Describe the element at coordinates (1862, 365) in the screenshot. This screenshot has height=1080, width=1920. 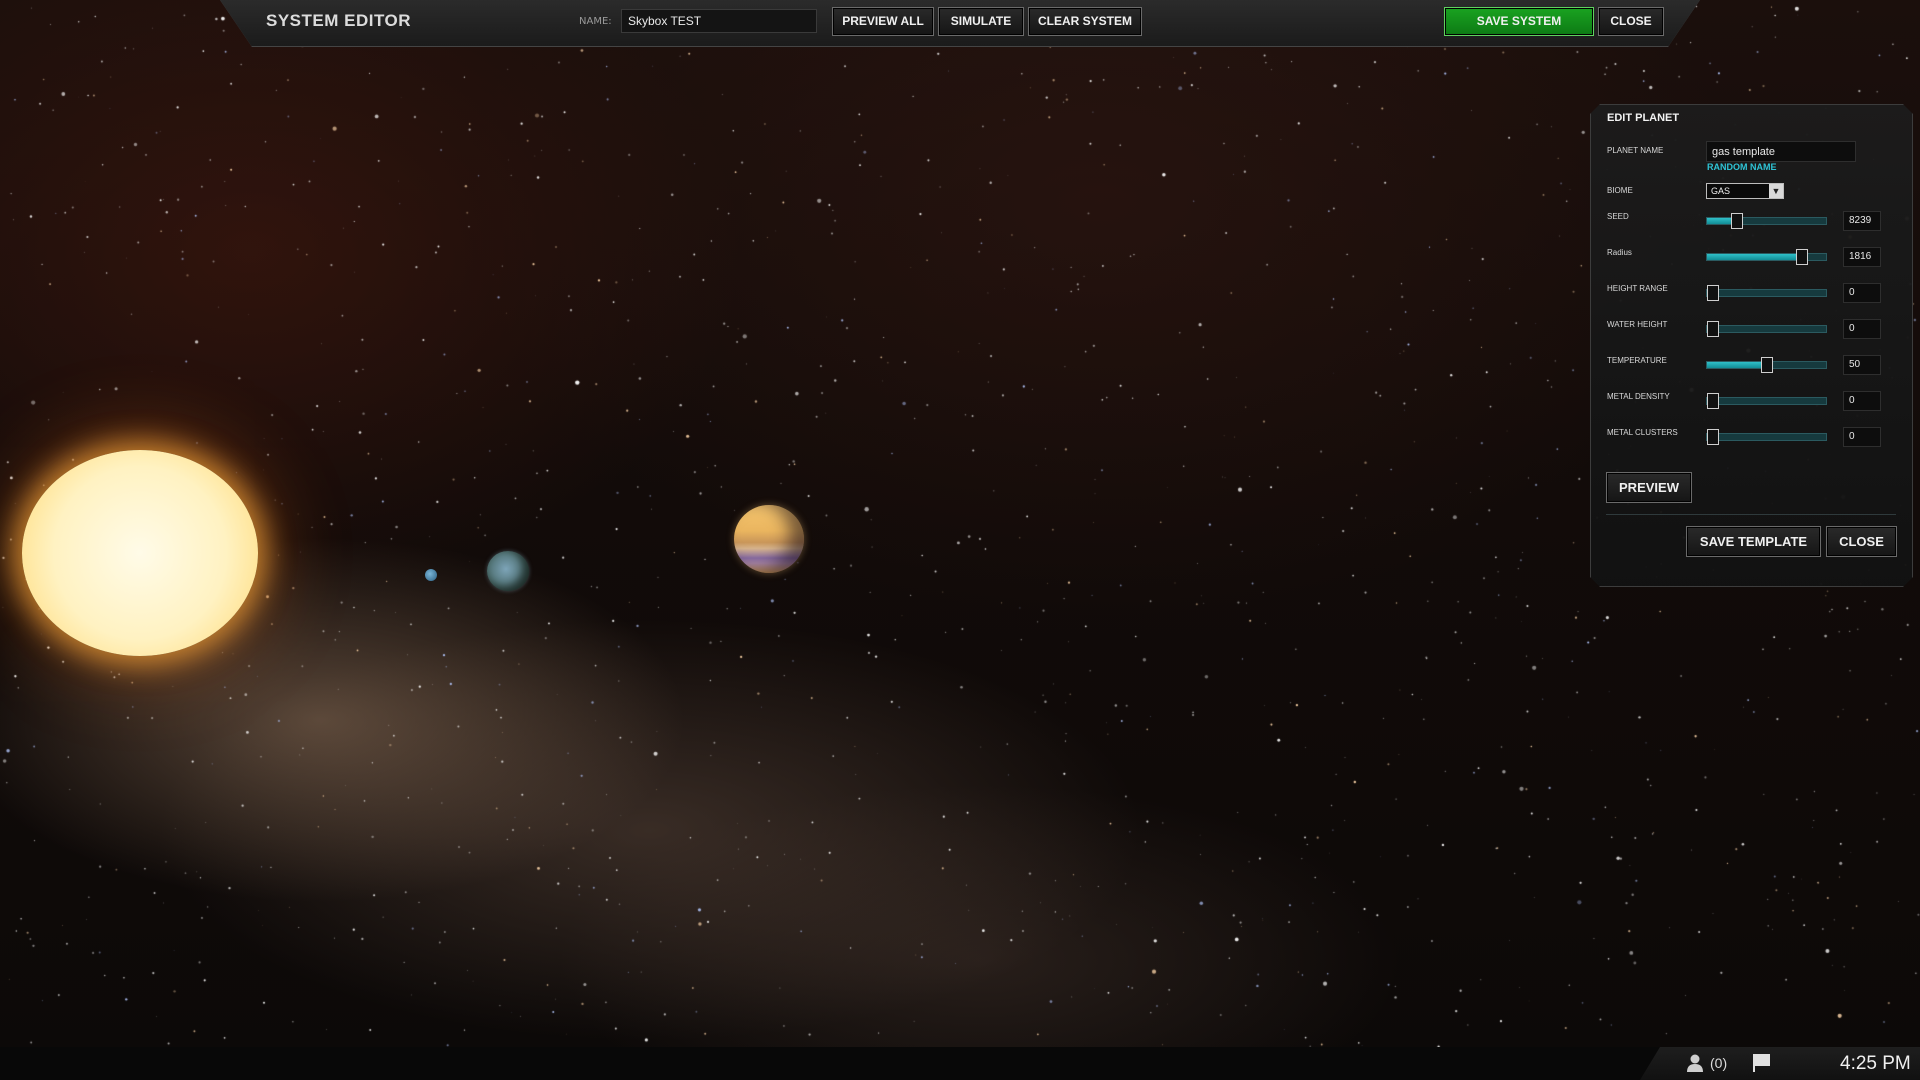
I see `slider-value-field: 50` at that location.